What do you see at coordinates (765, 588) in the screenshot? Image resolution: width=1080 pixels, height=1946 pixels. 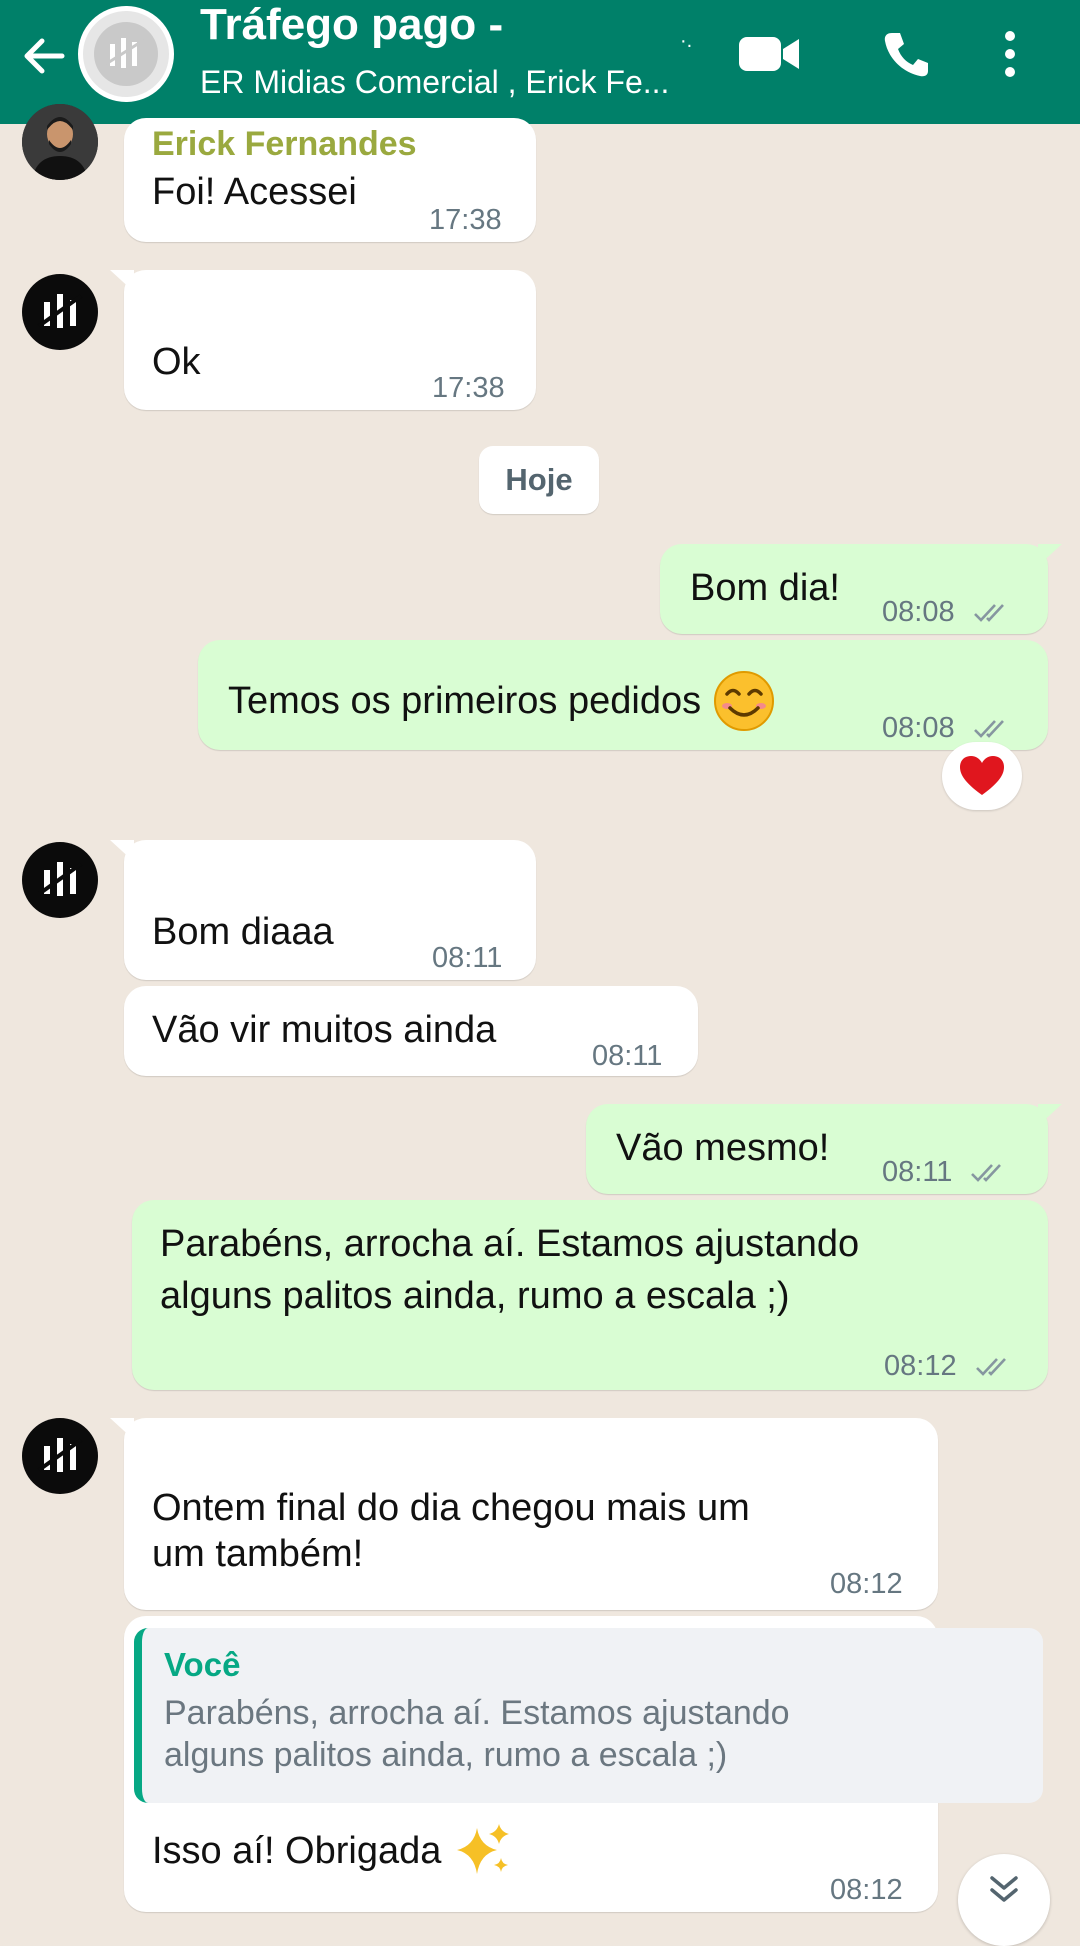 I see `message-text: Bom dia!` at bounding box center [765, 588].